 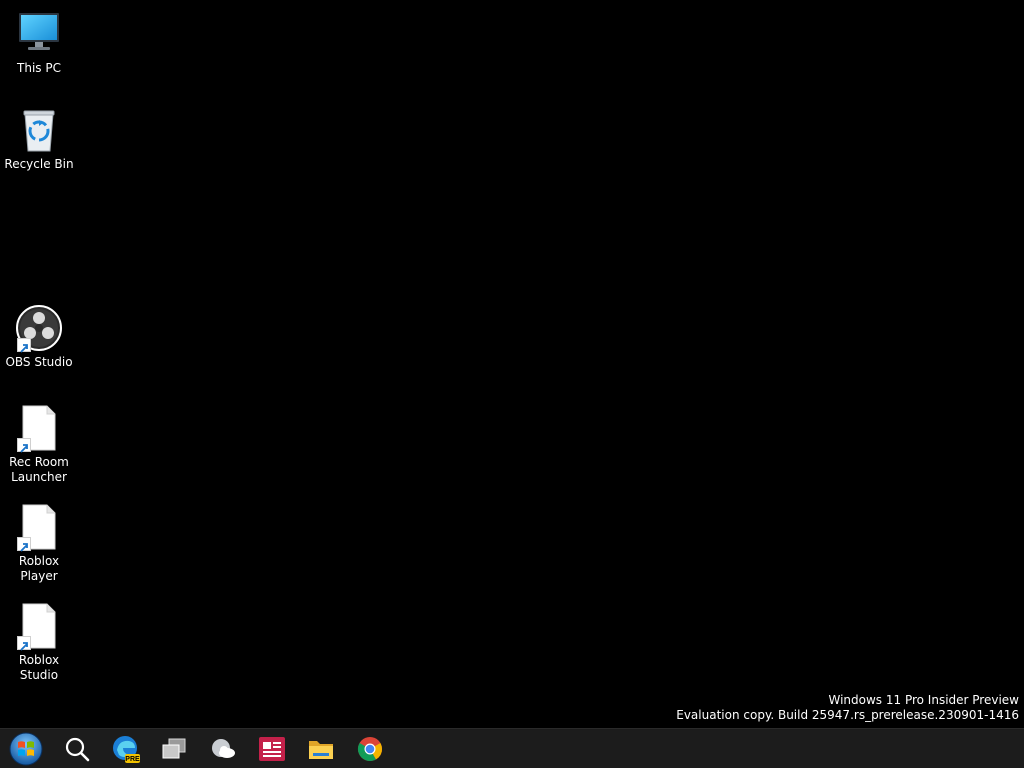 I want to click on weather-widget-icon, so click(x=223, y=748).